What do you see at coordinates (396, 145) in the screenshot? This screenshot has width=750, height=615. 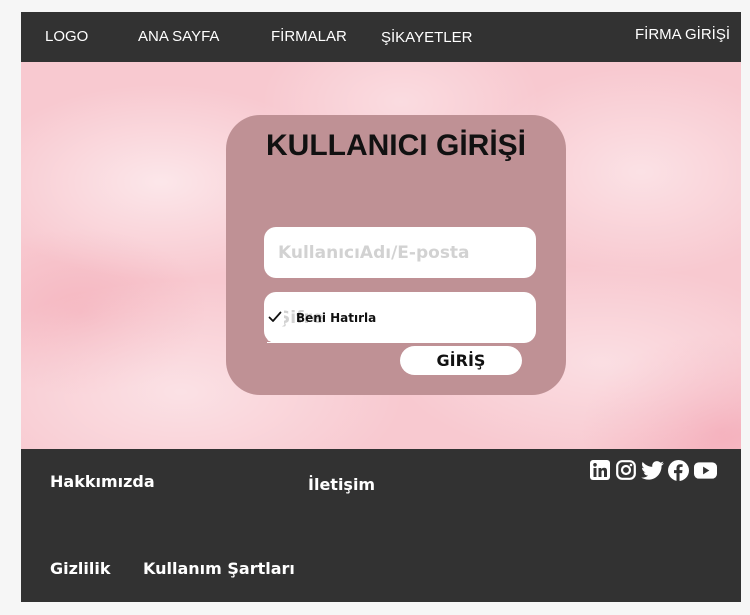 I see `login-title: KULLANICI GİRİŞİ` at bounding box center [396, 145].